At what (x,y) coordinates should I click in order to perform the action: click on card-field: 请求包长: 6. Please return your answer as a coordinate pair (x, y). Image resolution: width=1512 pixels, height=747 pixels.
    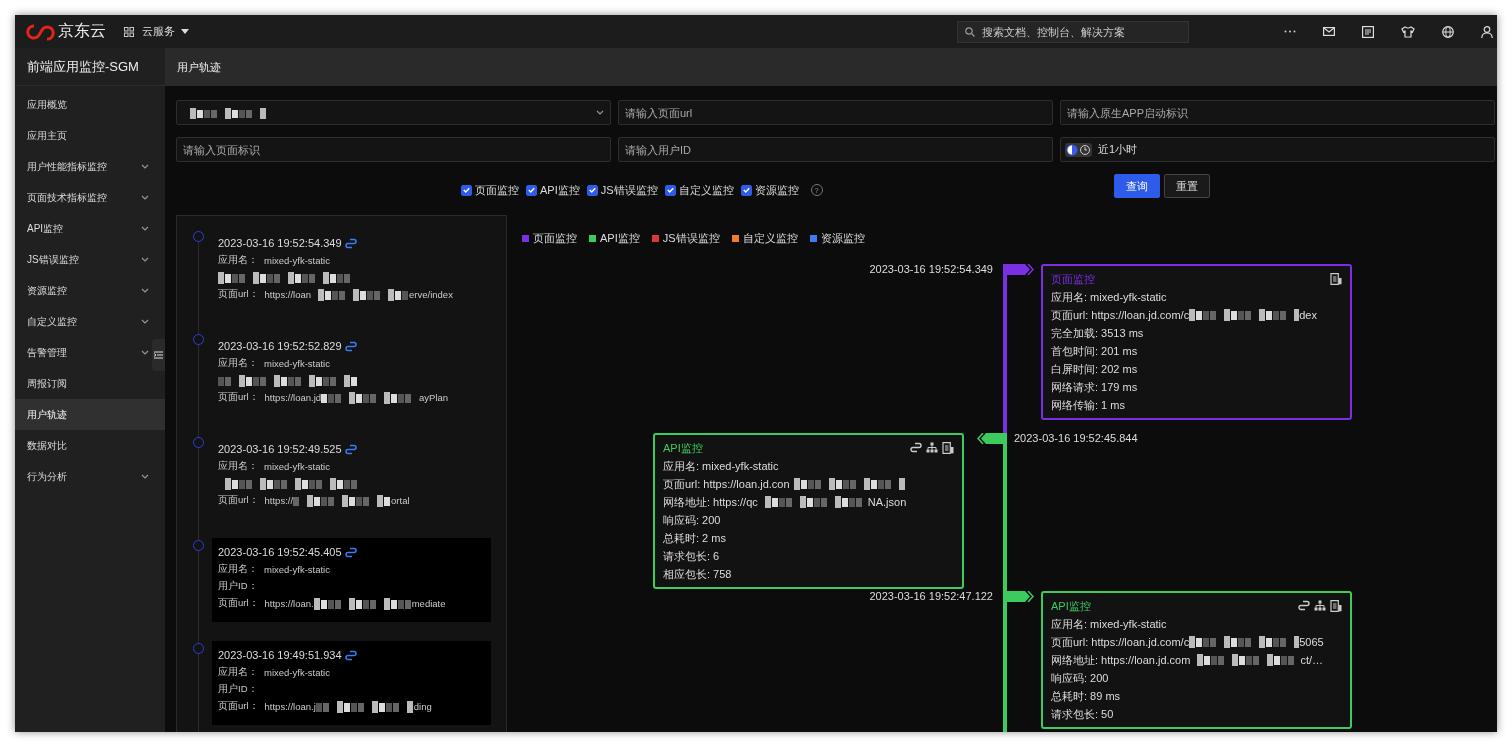
    Looking at the image, I should click on (691, 556).